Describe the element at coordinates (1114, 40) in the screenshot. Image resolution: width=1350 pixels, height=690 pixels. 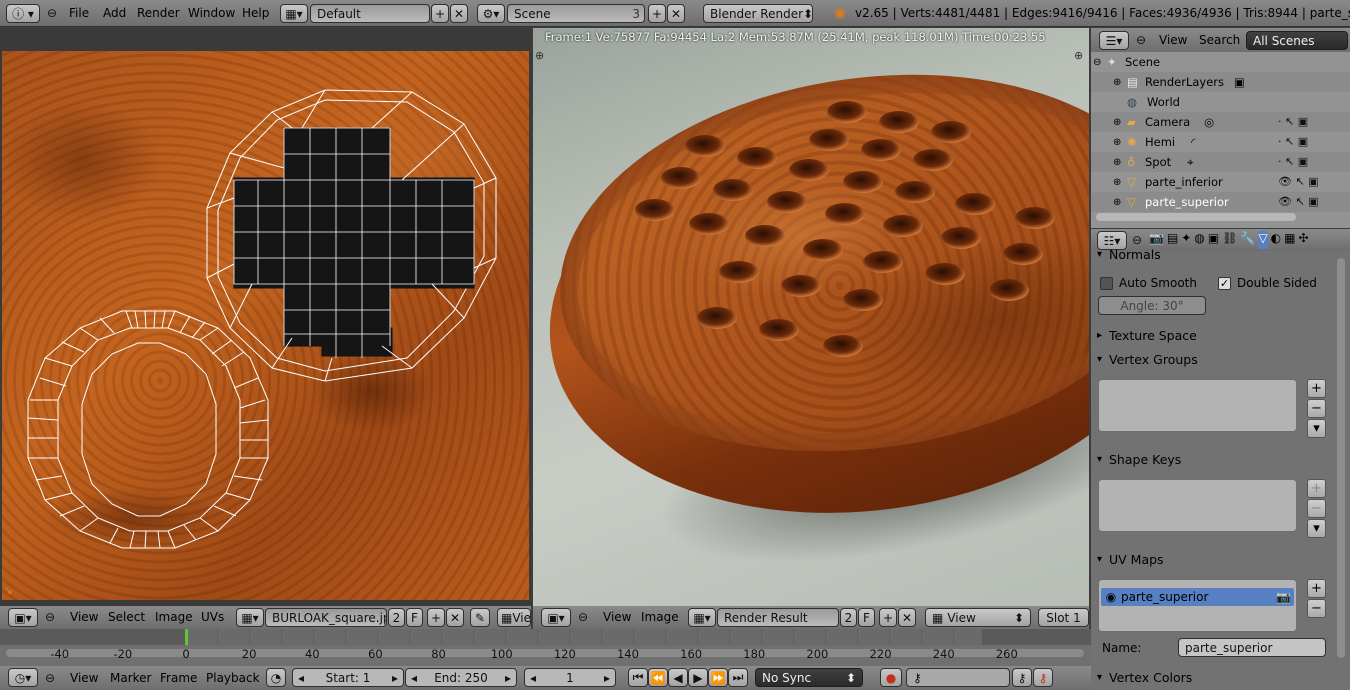
I see `outliner-editor-type-button: ☰▾` at that location.